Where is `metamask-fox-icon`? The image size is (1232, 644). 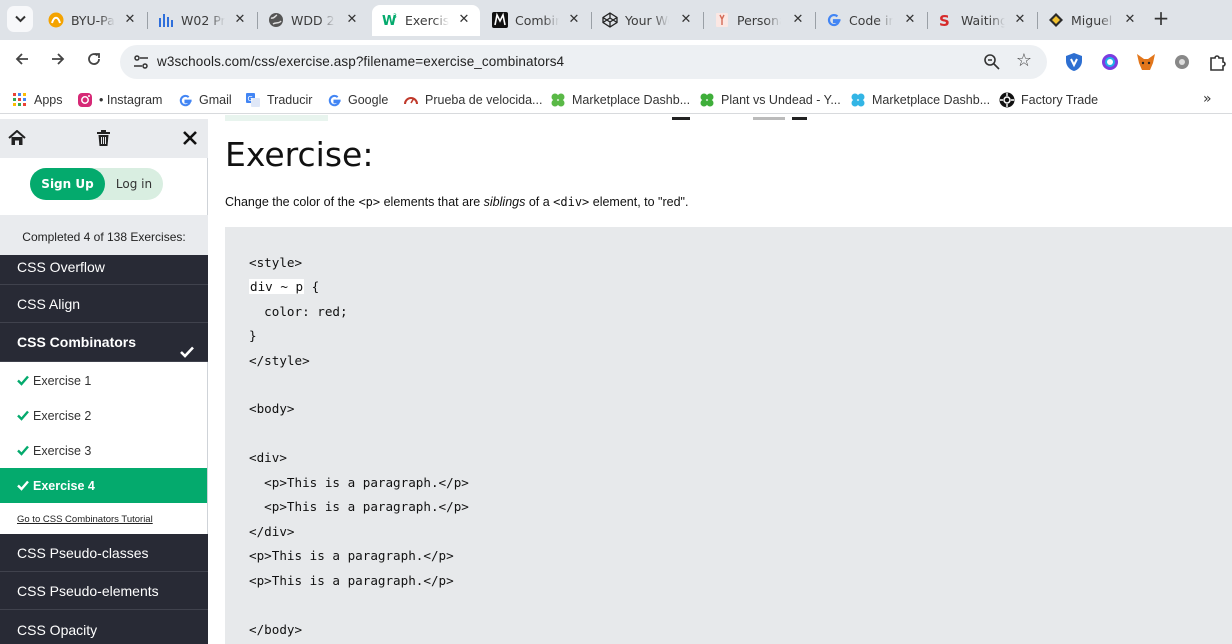 metamask-fox-icon is located at coordinates (1146, 62).